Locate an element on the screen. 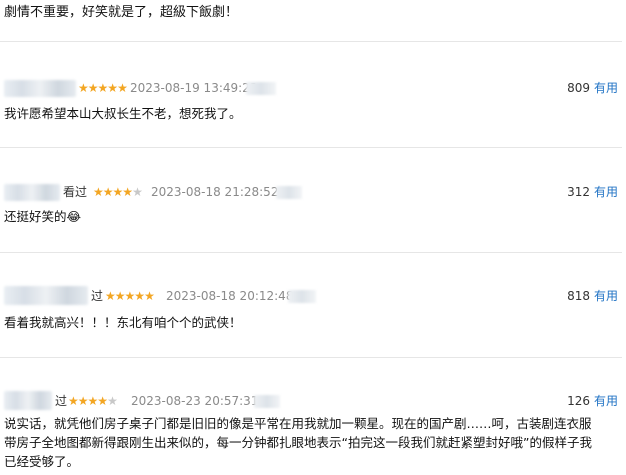 Image resolution: width=626 pixels, height=475 pixels. comment-text: 我许愿希望本山大叔长生不老，想死我了。 is located at coordinates (123, 113).